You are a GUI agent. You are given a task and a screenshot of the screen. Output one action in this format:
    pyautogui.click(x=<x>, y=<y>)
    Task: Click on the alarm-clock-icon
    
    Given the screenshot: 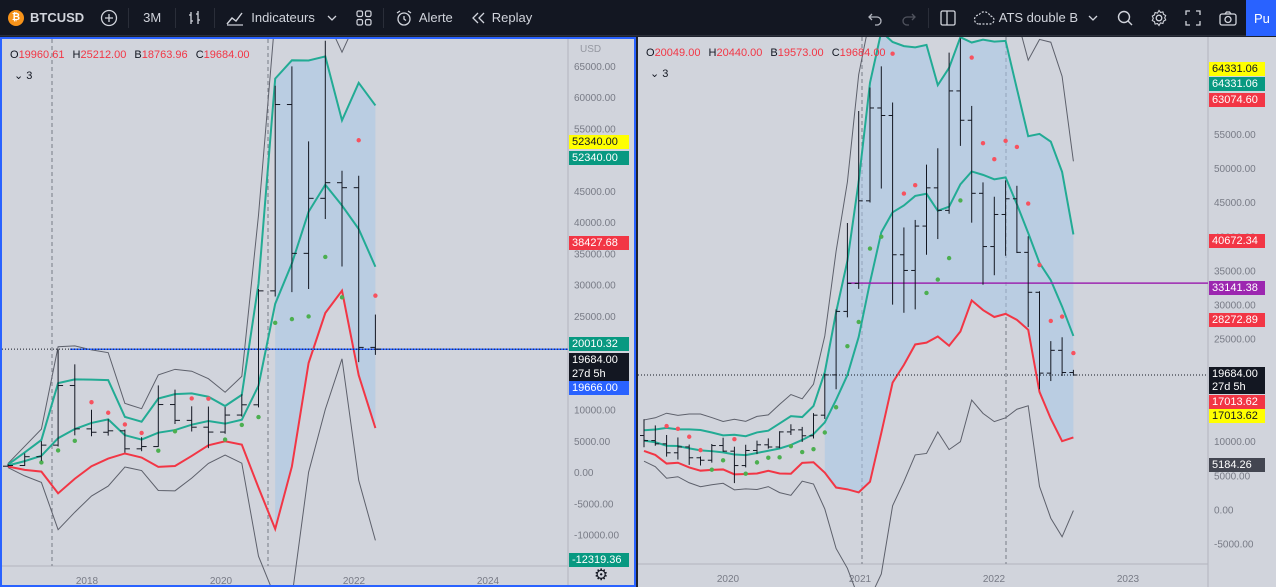 What is the action you would take?
    pyautogui.click(x=404, y=17)
    